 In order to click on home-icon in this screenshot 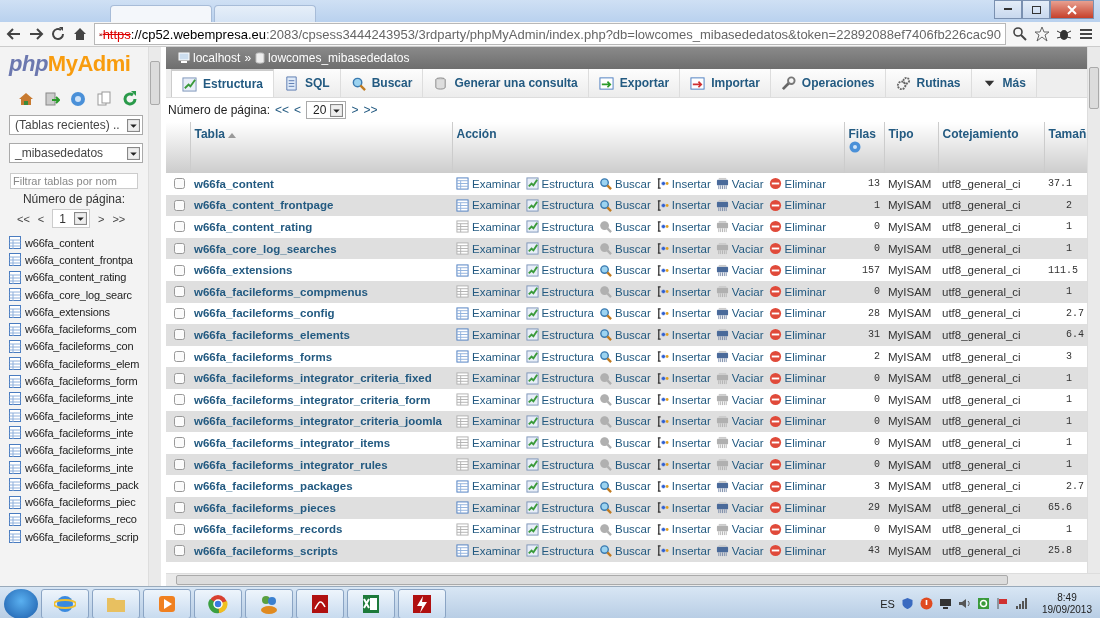, I will do `click(80, 34)`.